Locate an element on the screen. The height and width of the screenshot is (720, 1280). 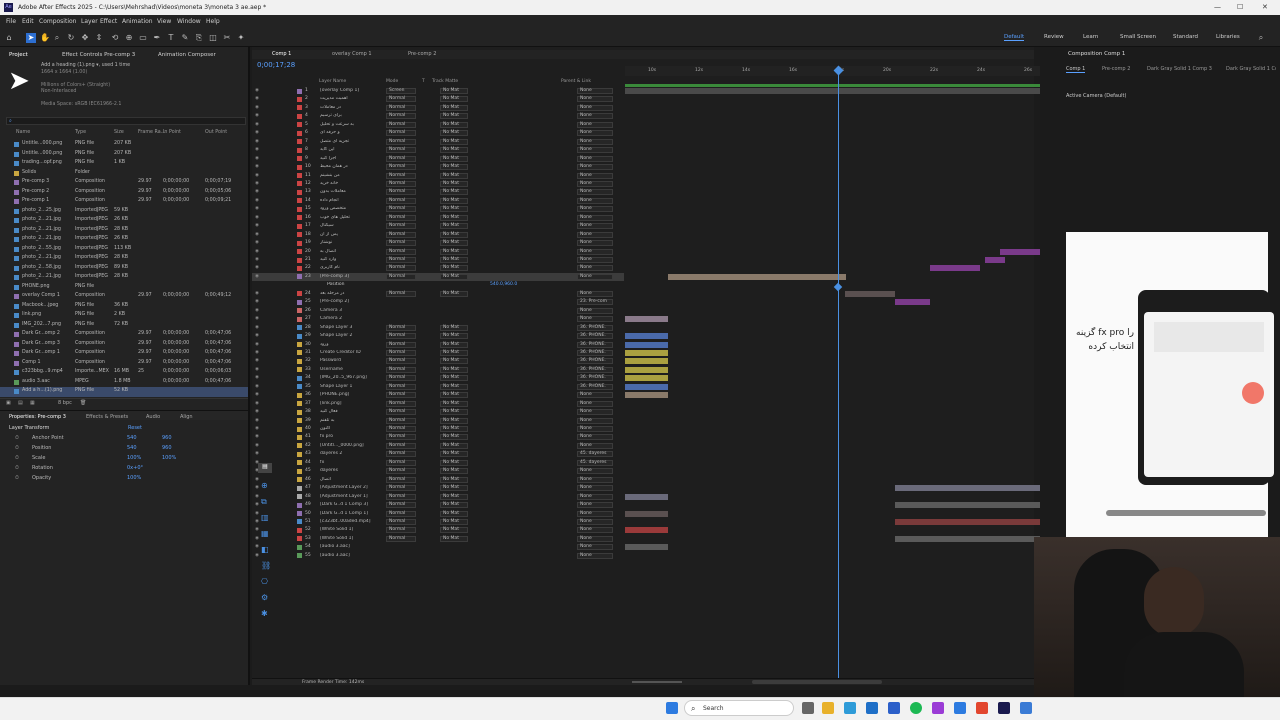
taskbar-search-box: ⌕ Search is located at coordinates (739, 708).